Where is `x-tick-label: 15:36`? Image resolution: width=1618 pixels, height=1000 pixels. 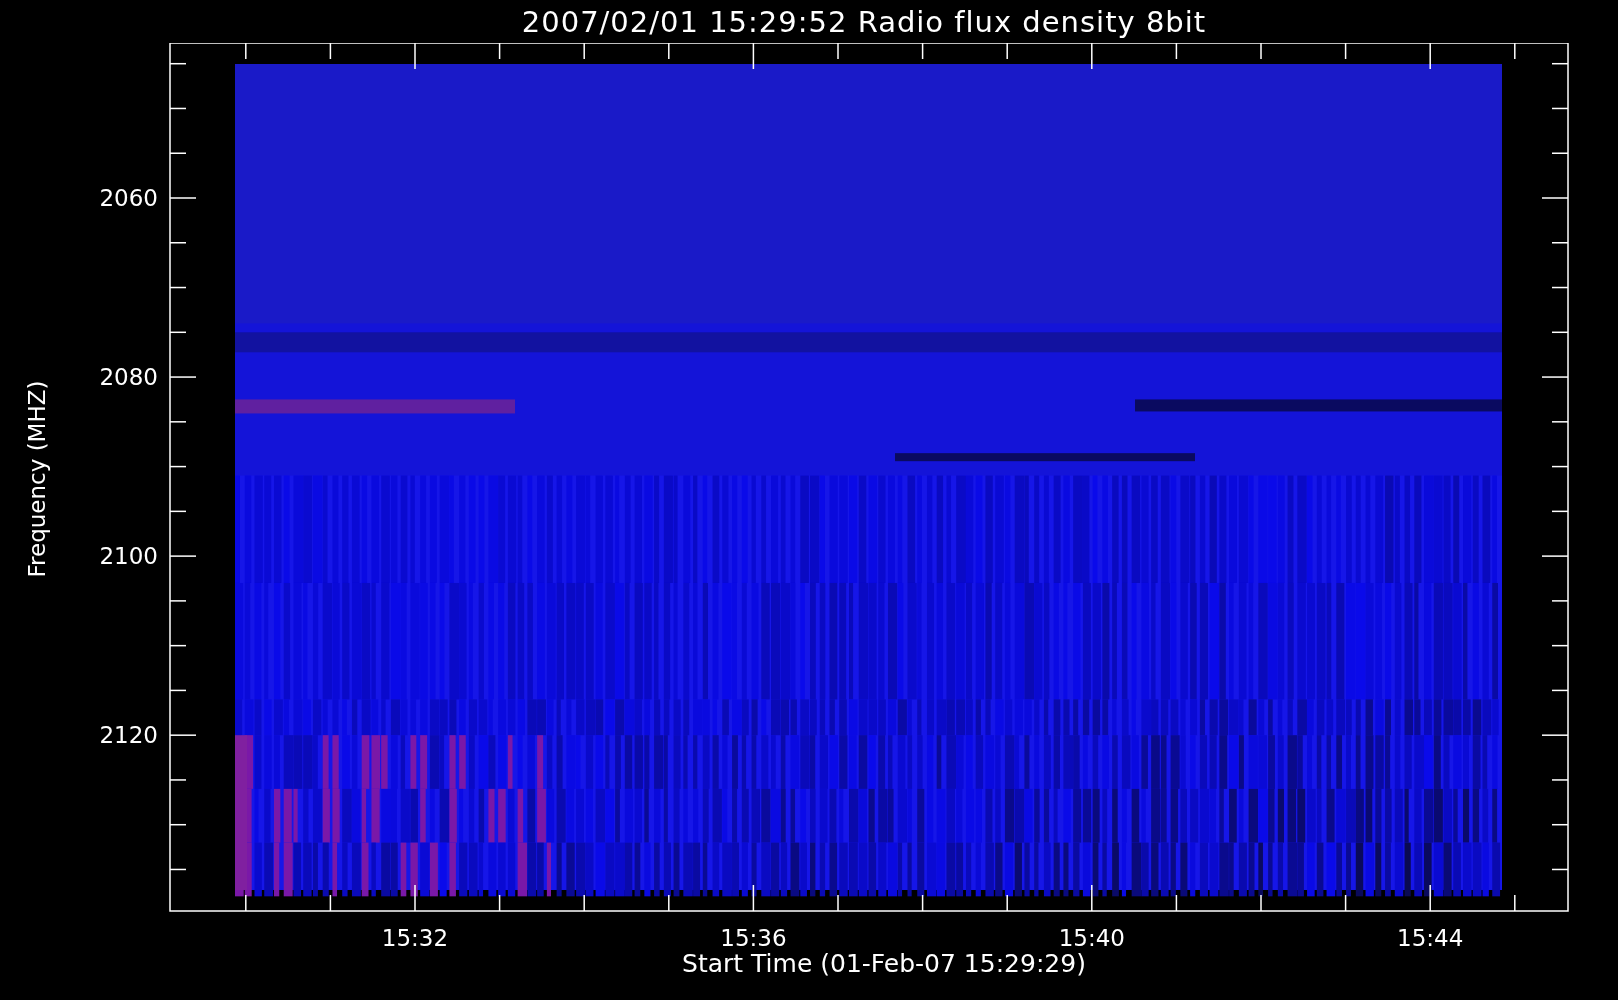
x-tick-label: 15:36 is located at coordinates (753, 938).